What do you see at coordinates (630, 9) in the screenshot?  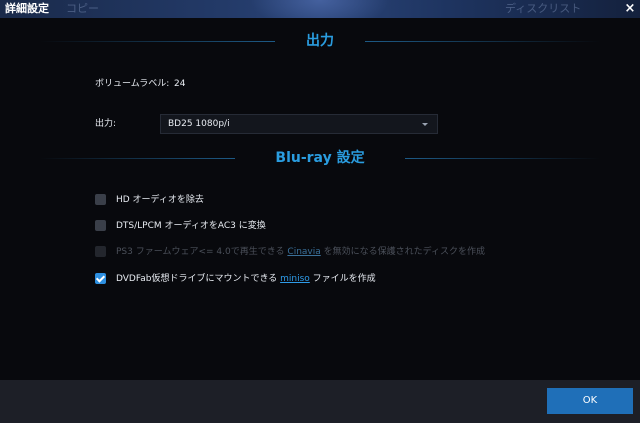 I see `close-button: ×` at bounding box center [630, 9].